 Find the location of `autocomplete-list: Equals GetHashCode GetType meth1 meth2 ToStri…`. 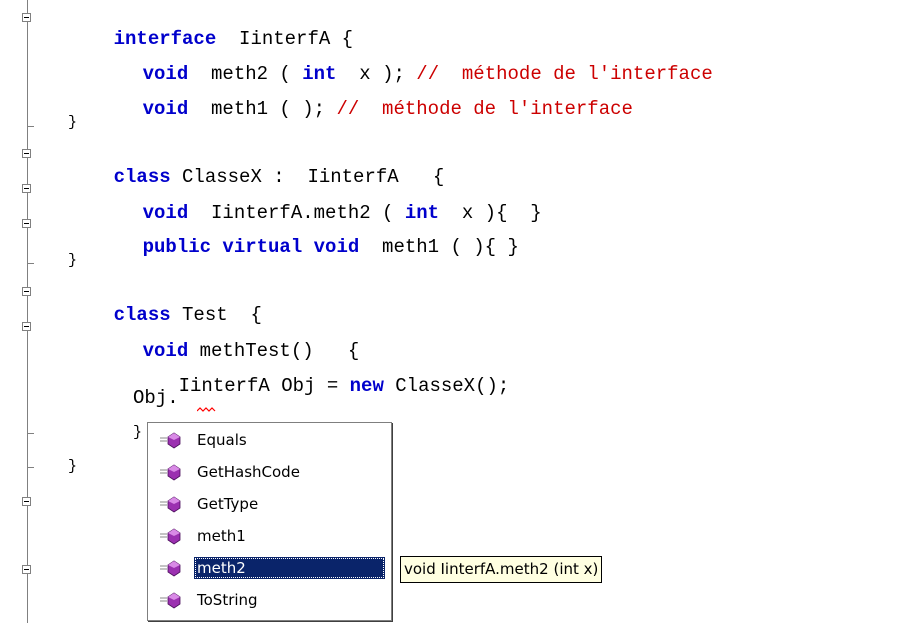

autocomplete-list: Equals GetHashCode GetType meth1 meth2 ToStri… is located at coordinates (269, 521).